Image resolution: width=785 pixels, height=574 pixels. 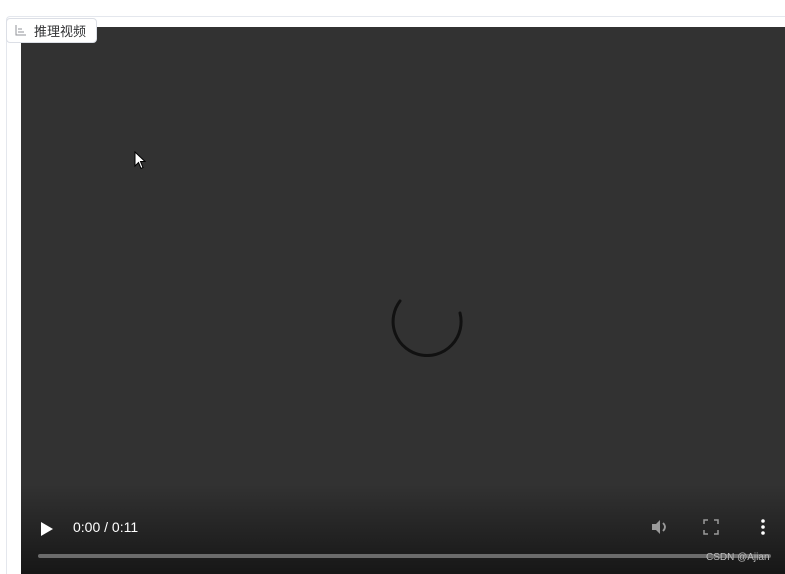 I want to click on volume-icon, so click(x=659, y=527).